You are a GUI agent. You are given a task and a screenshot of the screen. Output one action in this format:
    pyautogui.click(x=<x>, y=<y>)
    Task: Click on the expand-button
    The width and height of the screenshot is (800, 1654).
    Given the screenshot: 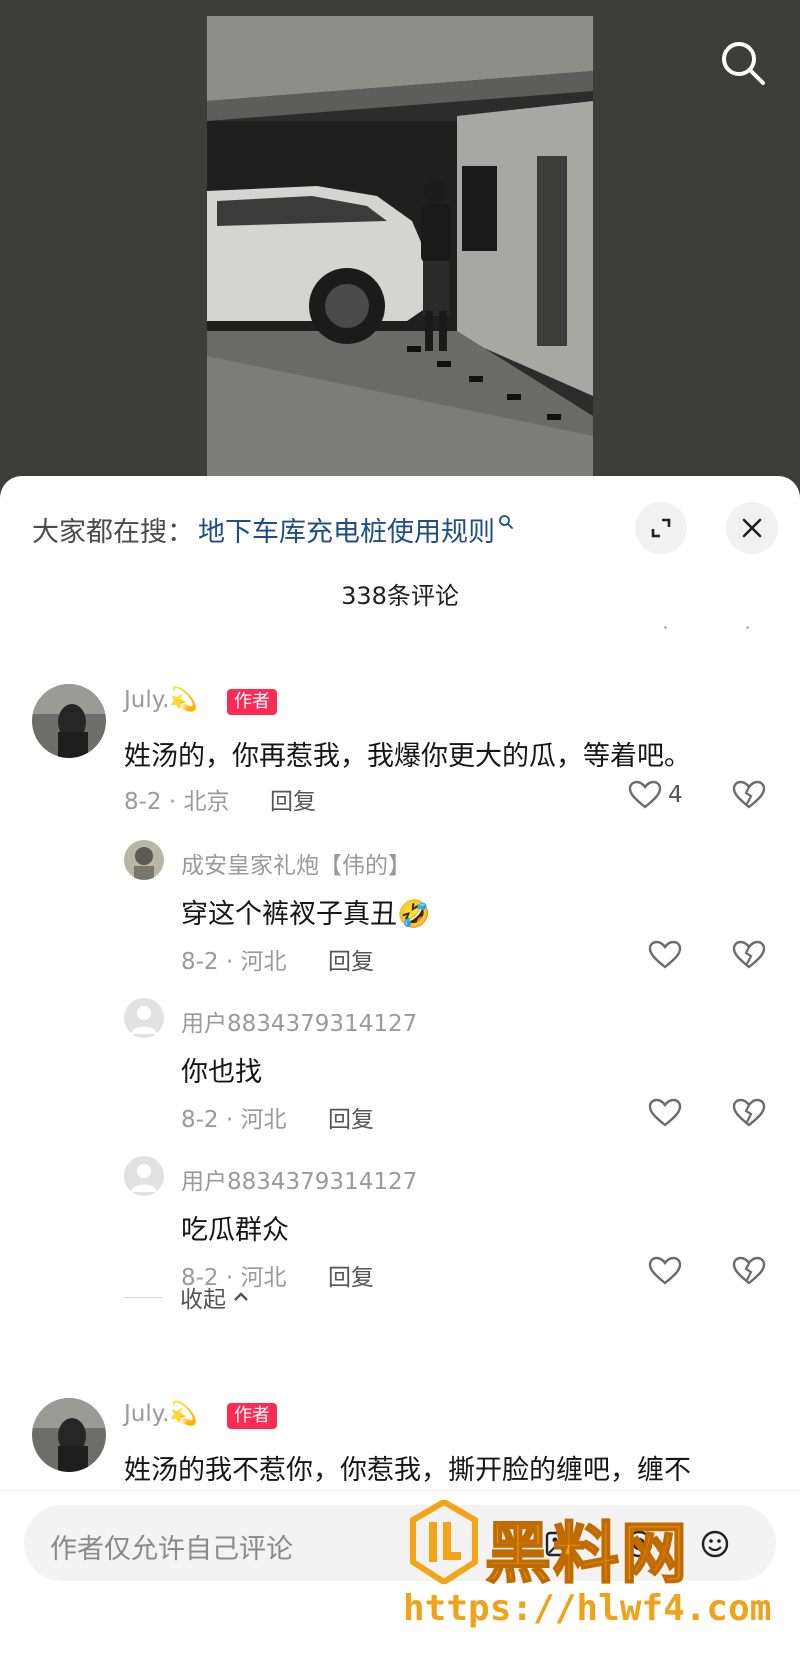 What is the action you would take?
    pyautogui.click(x=661, y=528)
    